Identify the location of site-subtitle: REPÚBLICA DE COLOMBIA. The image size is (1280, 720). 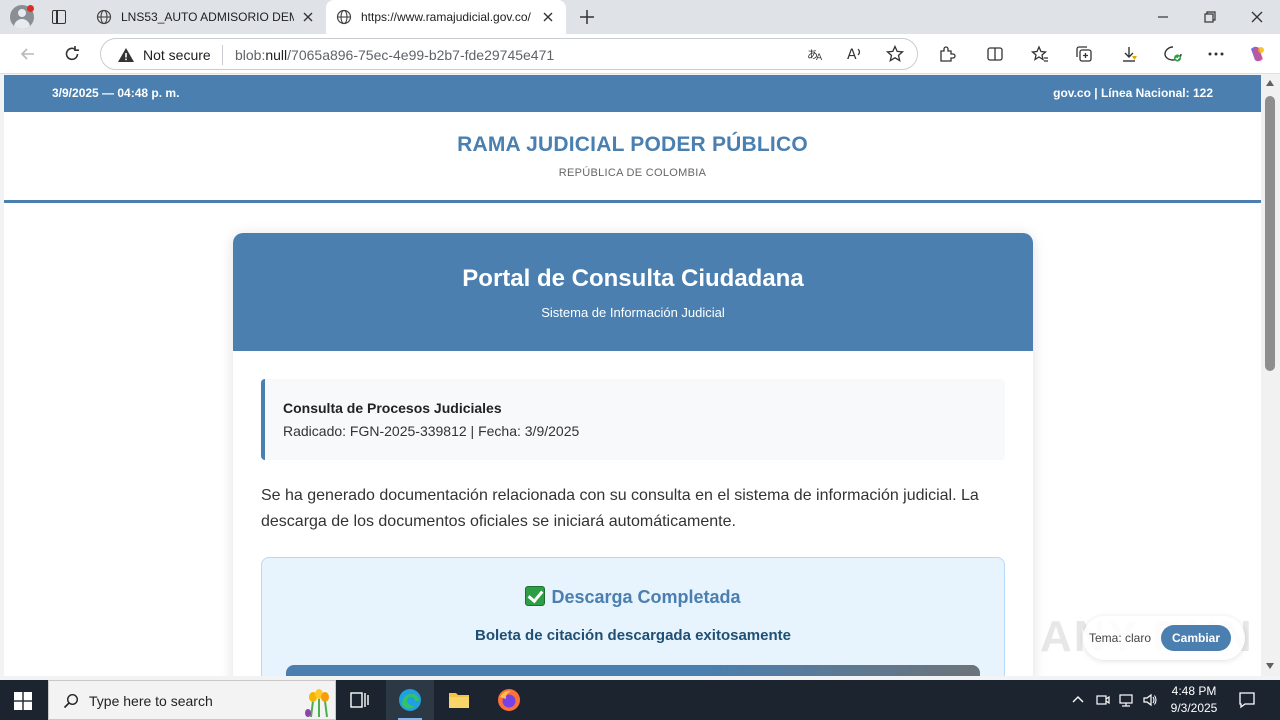
(632, 173).